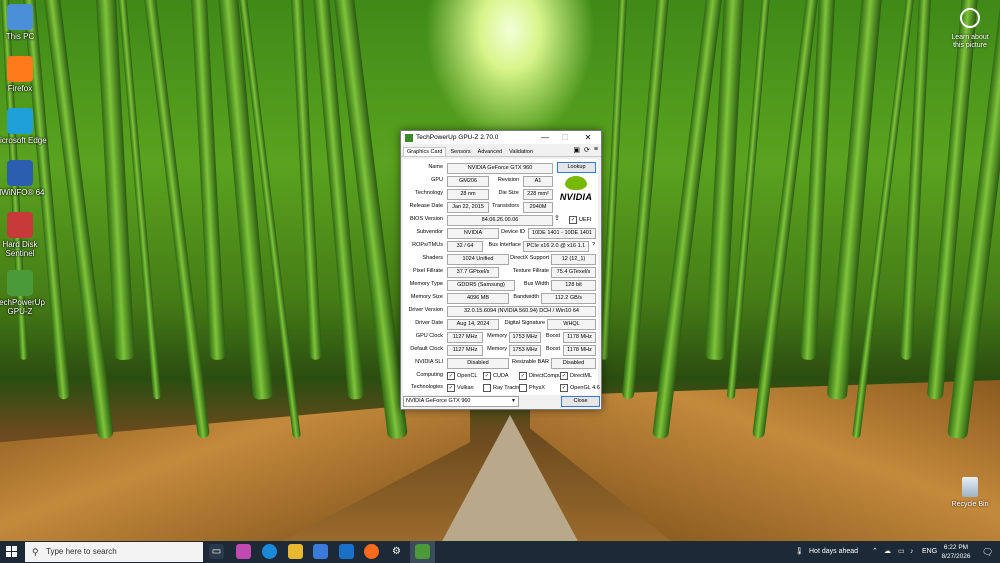 The height and width of the screenshot is (563, 1000). Describe the element at coordinates (20, 88) in the screenshot. I see `desktop-icon-label: Firefox` at that location.